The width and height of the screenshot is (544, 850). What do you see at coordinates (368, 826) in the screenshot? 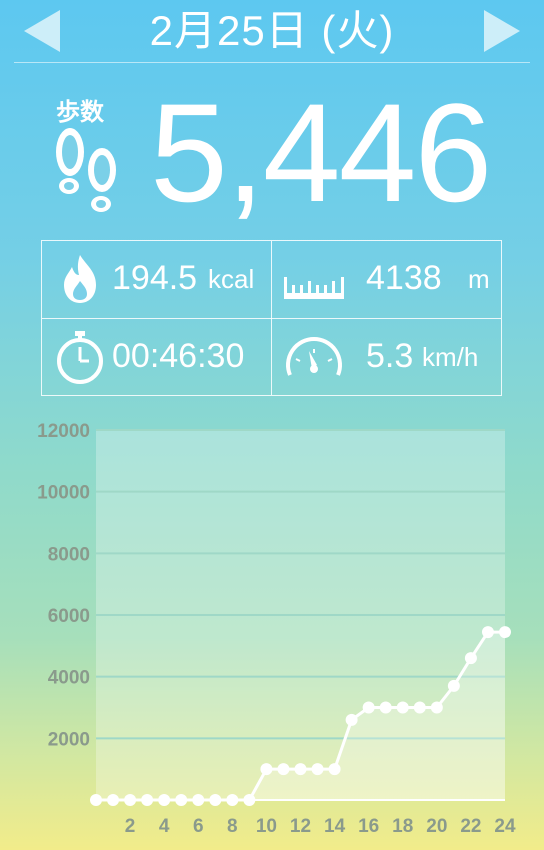
I see `x-tick-label: 16` at bounding box center [368, 826].